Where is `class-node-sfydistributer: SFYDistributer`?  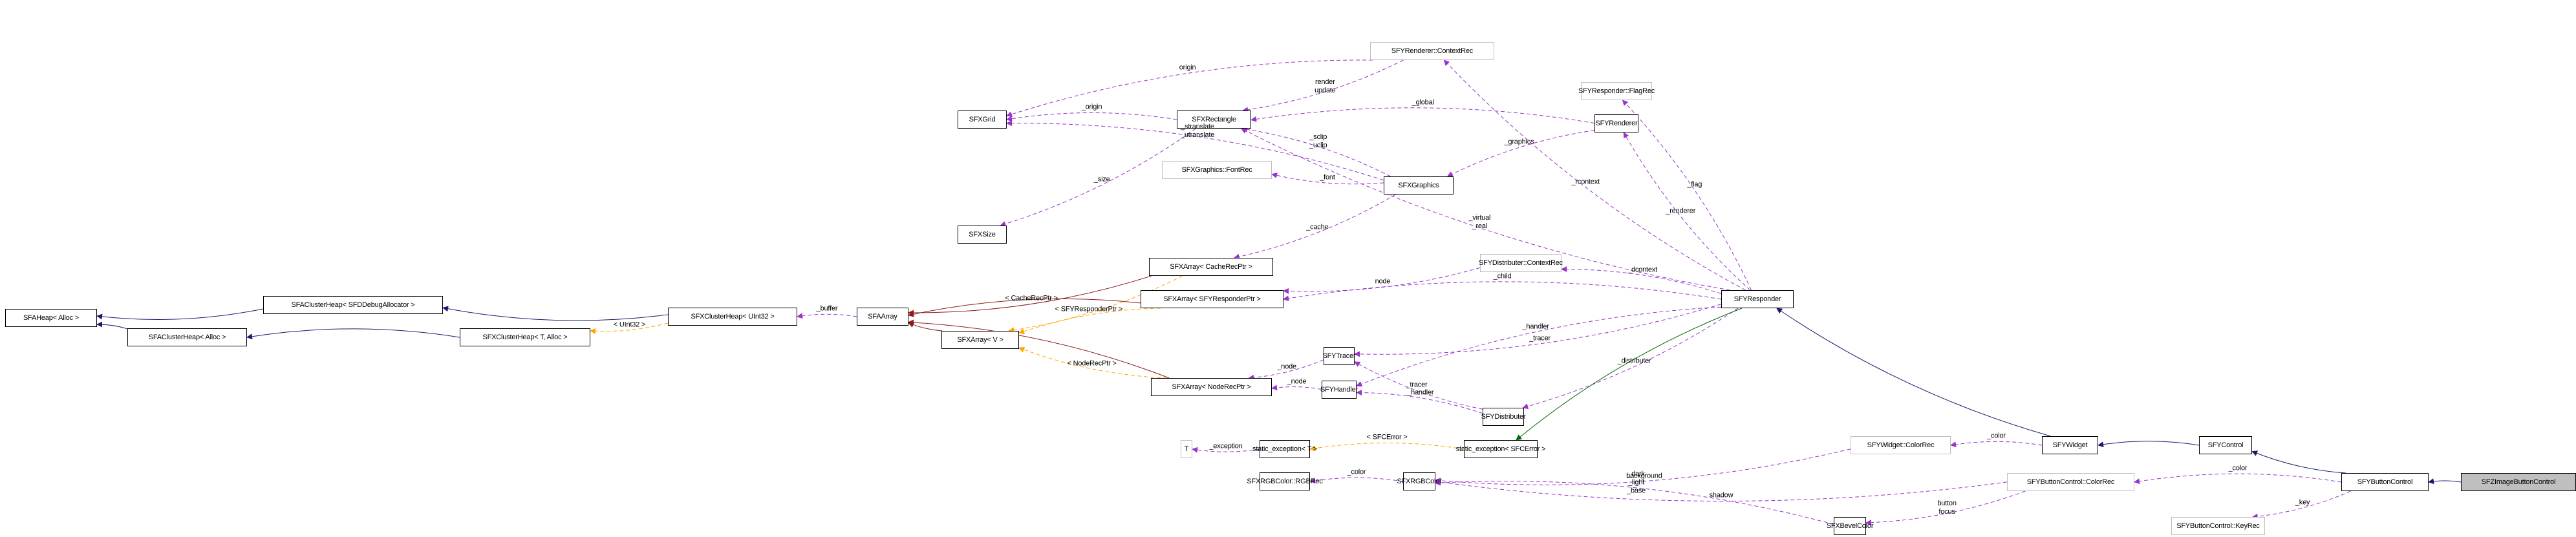
class-node-sfydistributer: SFYDistributer is located at coordinates (1504, 417).